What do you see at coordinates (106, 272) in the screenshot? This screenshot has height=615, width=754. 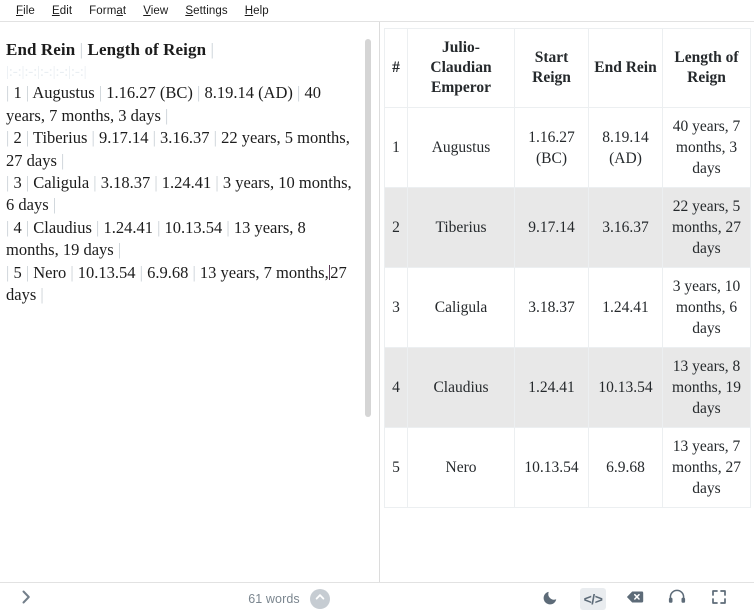 I see `editor-r5-start: 10.13.54` at bounding box center [106, 272].